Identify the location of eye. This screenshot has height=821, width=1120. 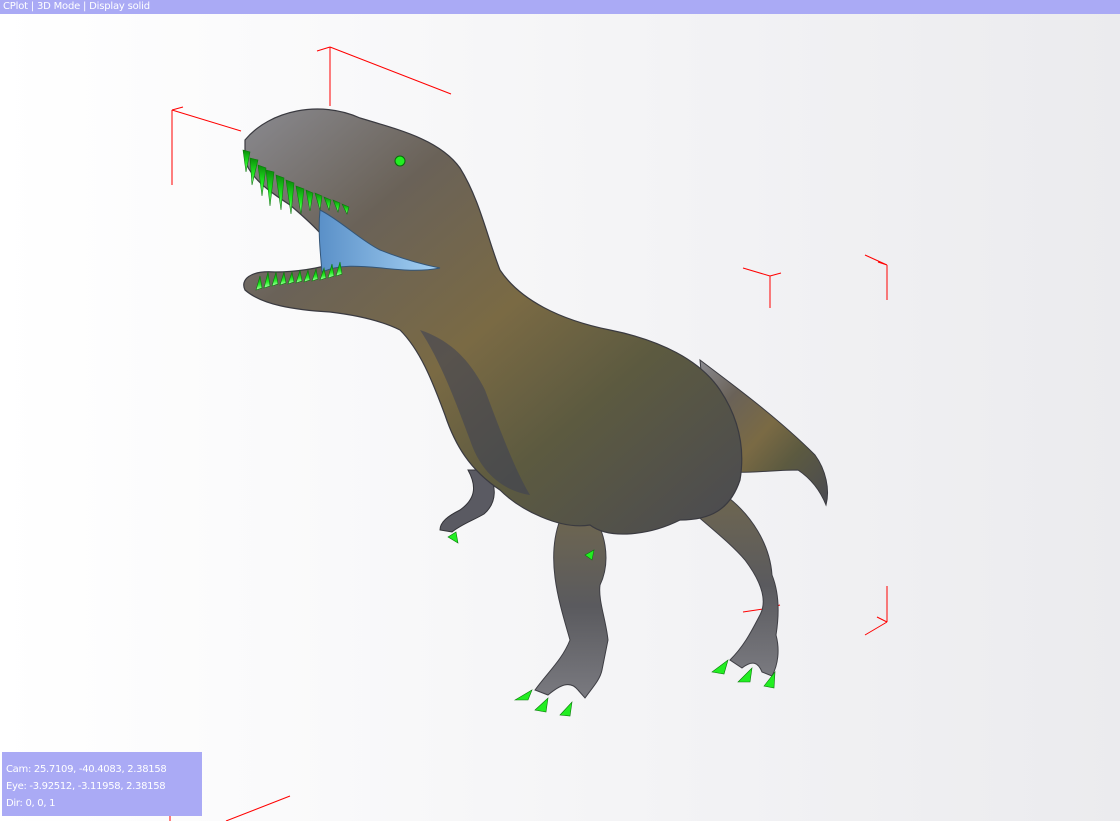
(400, 161).